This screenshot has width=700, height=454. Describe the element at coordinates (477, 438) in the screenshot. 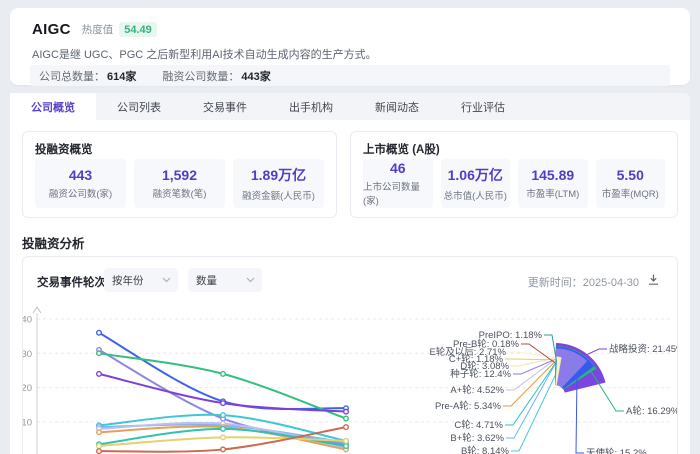

I see `svg-text: B+轮: 3.62%` at that location.